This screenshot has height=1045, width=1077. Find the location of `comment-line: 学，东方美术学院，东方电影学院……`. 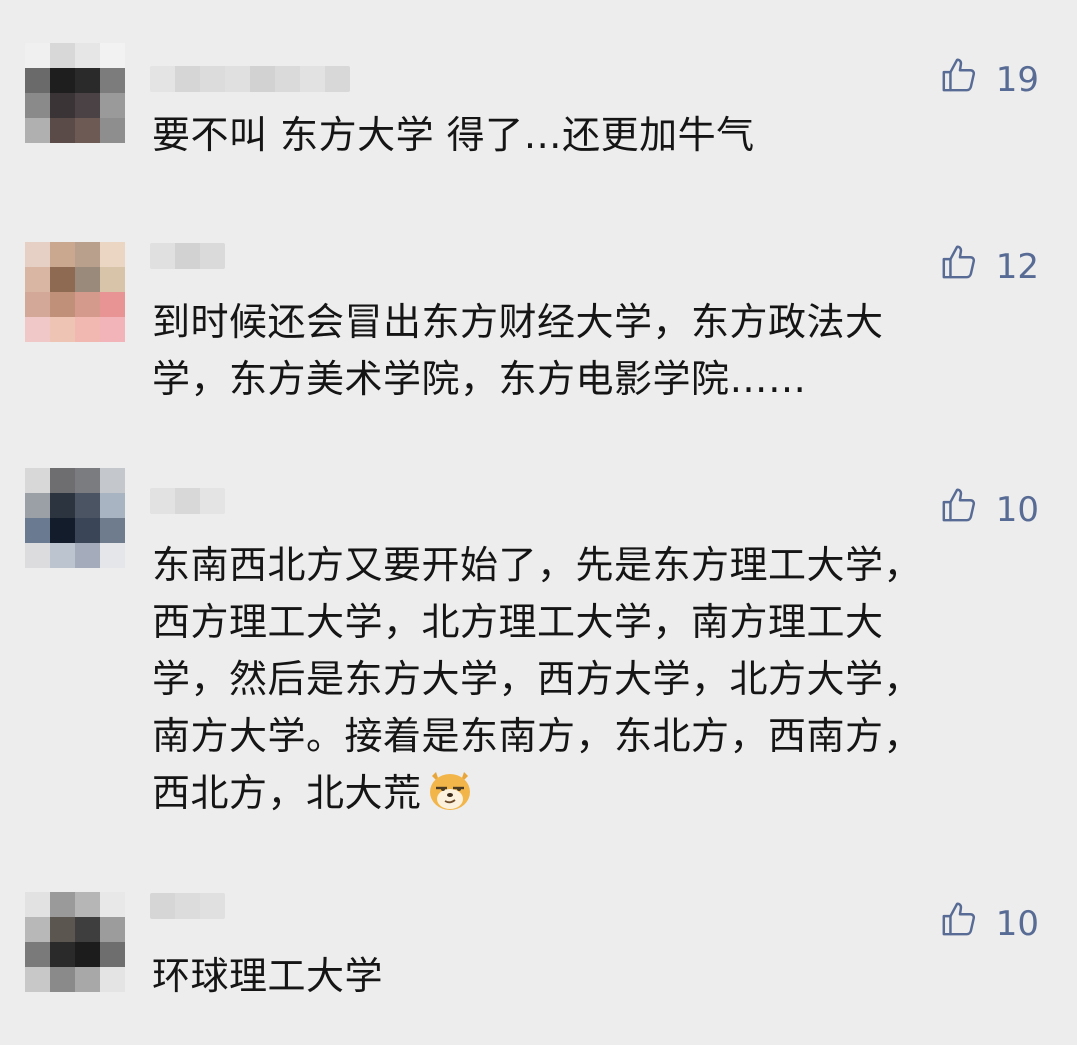

comment-line: 学，东方美术学院，东方电影学院…… is located at coordinates (479, 379).